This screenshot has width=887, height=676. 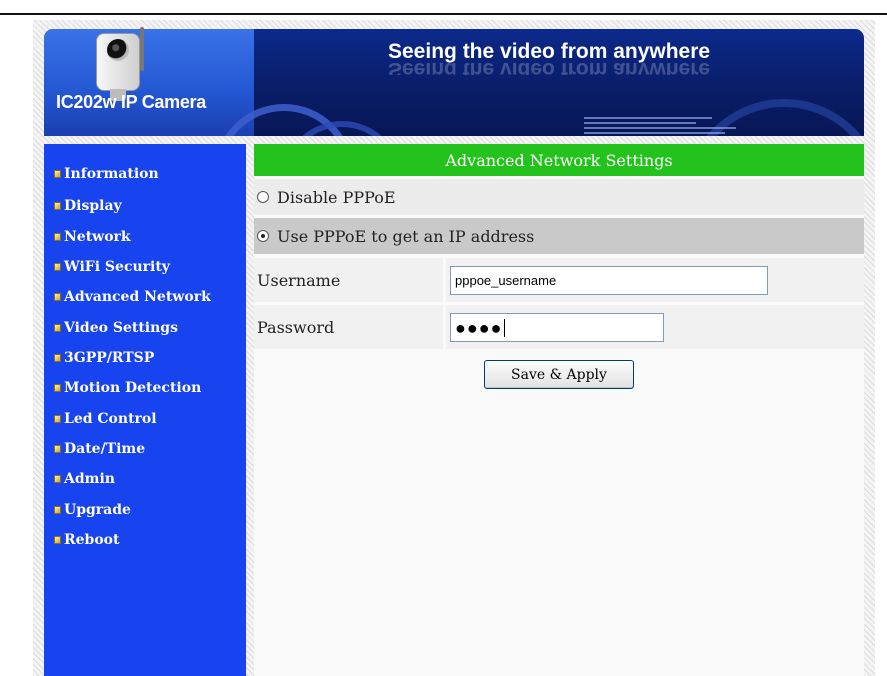 I want to click on option-label: Use PPPoE to get an IP address, so click(x=406, y=236).